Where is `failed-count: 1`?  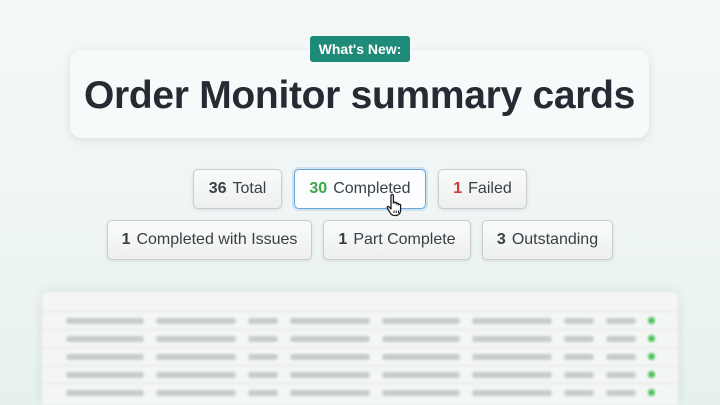 failed-count: 1 is located at coordinates (458, 188).